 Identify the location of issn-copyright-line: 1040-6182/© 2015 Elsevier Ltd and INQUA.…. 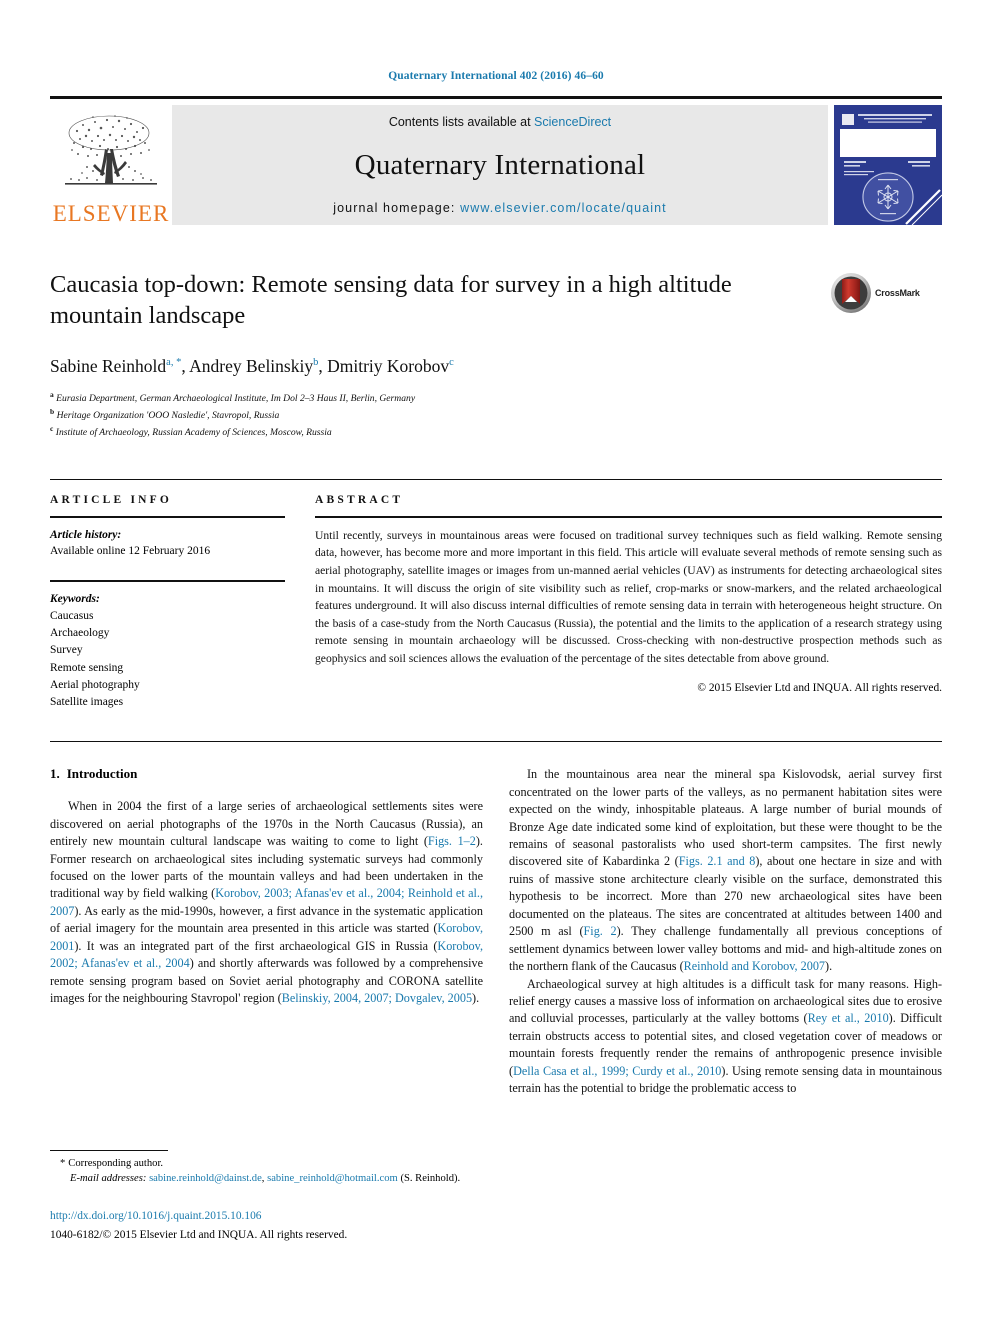
(199, 1235).